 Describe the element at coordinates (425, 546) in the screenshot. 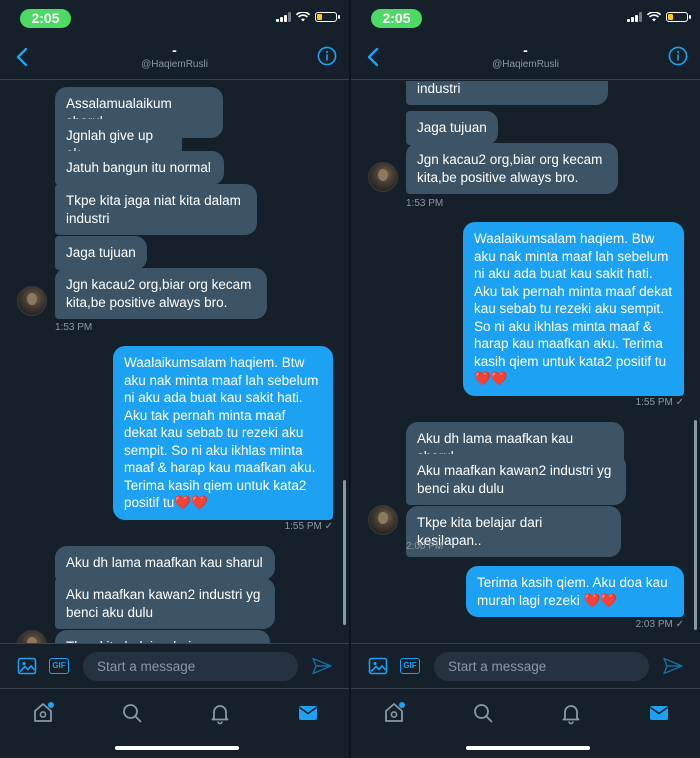

I see `message-timestamp: 2:00 PM` at that location.